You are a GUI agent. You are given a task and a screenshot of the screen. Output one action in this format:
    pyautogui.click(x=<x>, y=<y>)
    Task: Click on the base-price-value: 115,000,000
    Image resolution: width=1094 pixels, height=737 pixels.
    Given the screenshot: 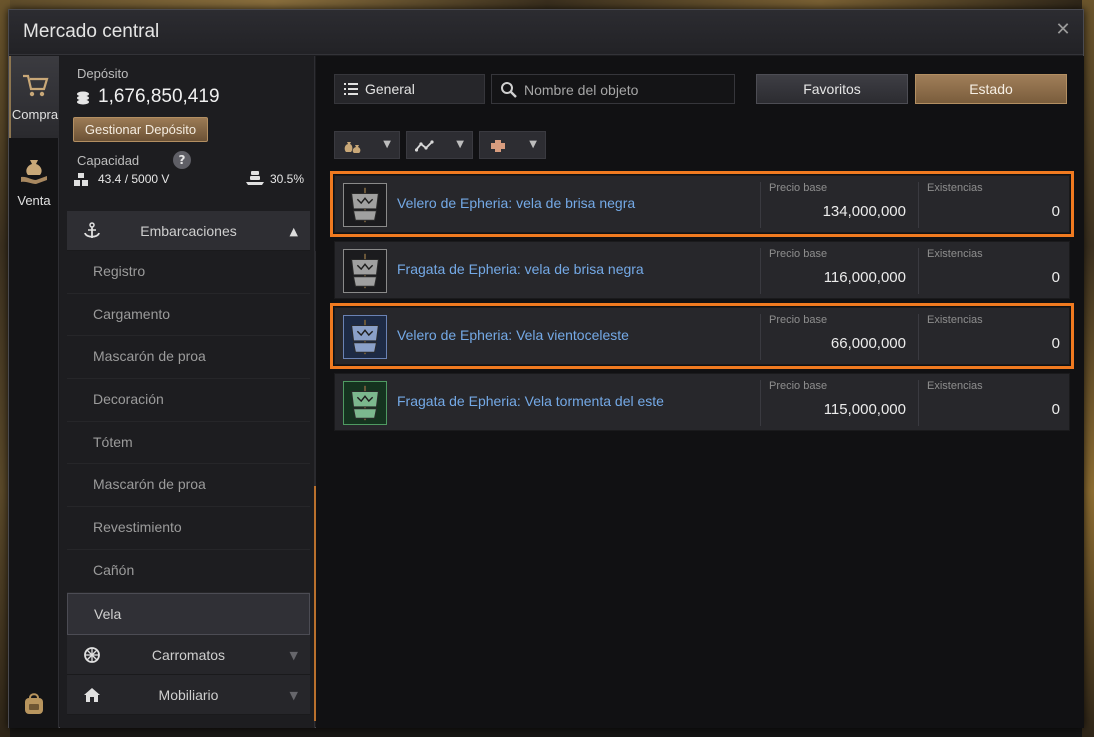 What is the action you would take?
    pyautogui.click(x=864, y=409)
    